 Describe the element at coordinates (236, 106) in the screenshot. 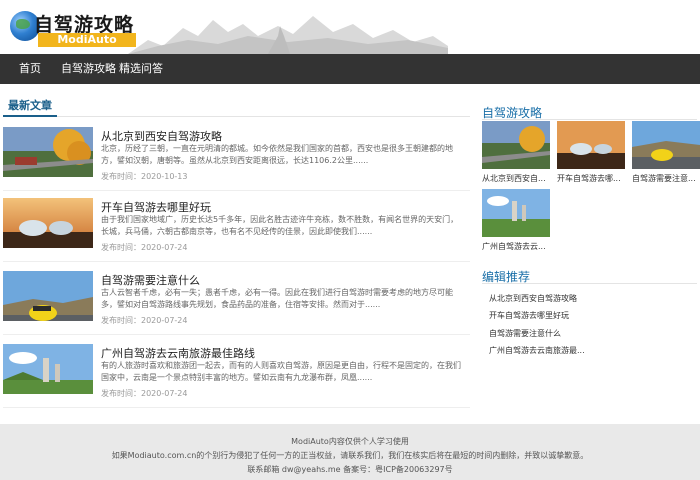

I see `latest-articles-header: 最新文章` at that location.